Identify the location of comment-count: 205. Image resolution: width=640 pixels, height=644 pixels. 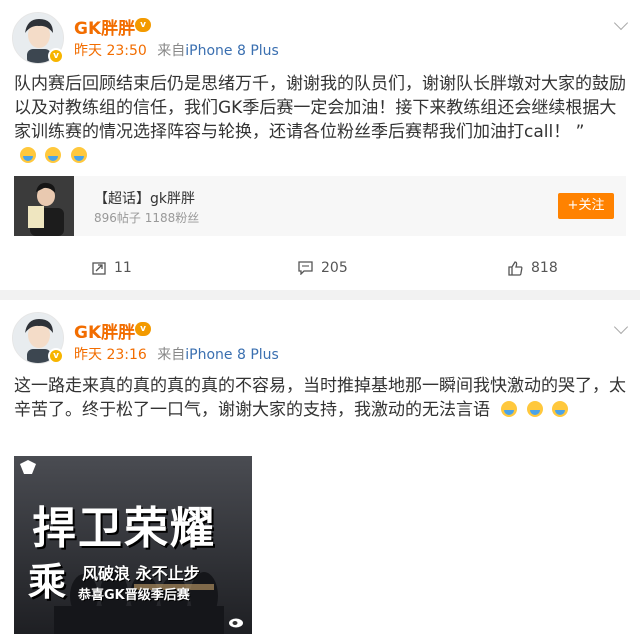
(334, 268).